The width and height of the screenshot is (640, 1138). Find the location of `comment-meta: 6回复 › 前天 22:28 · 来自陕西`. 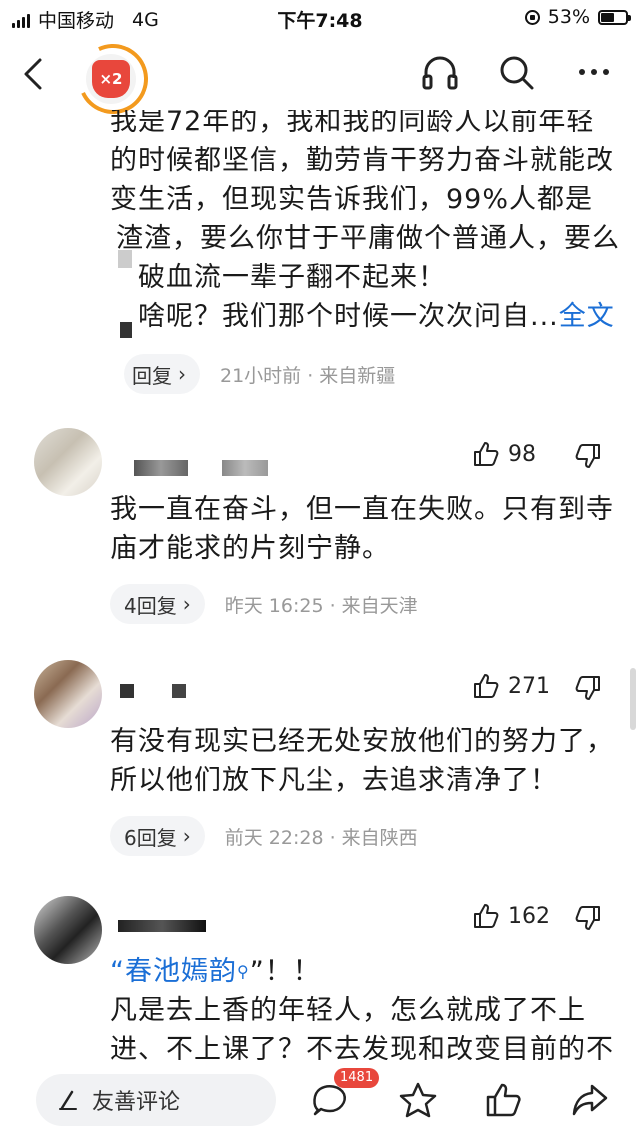

comment-meta: 6回复 › 前天 22:28 · 来自陕西 is located at coordinates (264, 836).